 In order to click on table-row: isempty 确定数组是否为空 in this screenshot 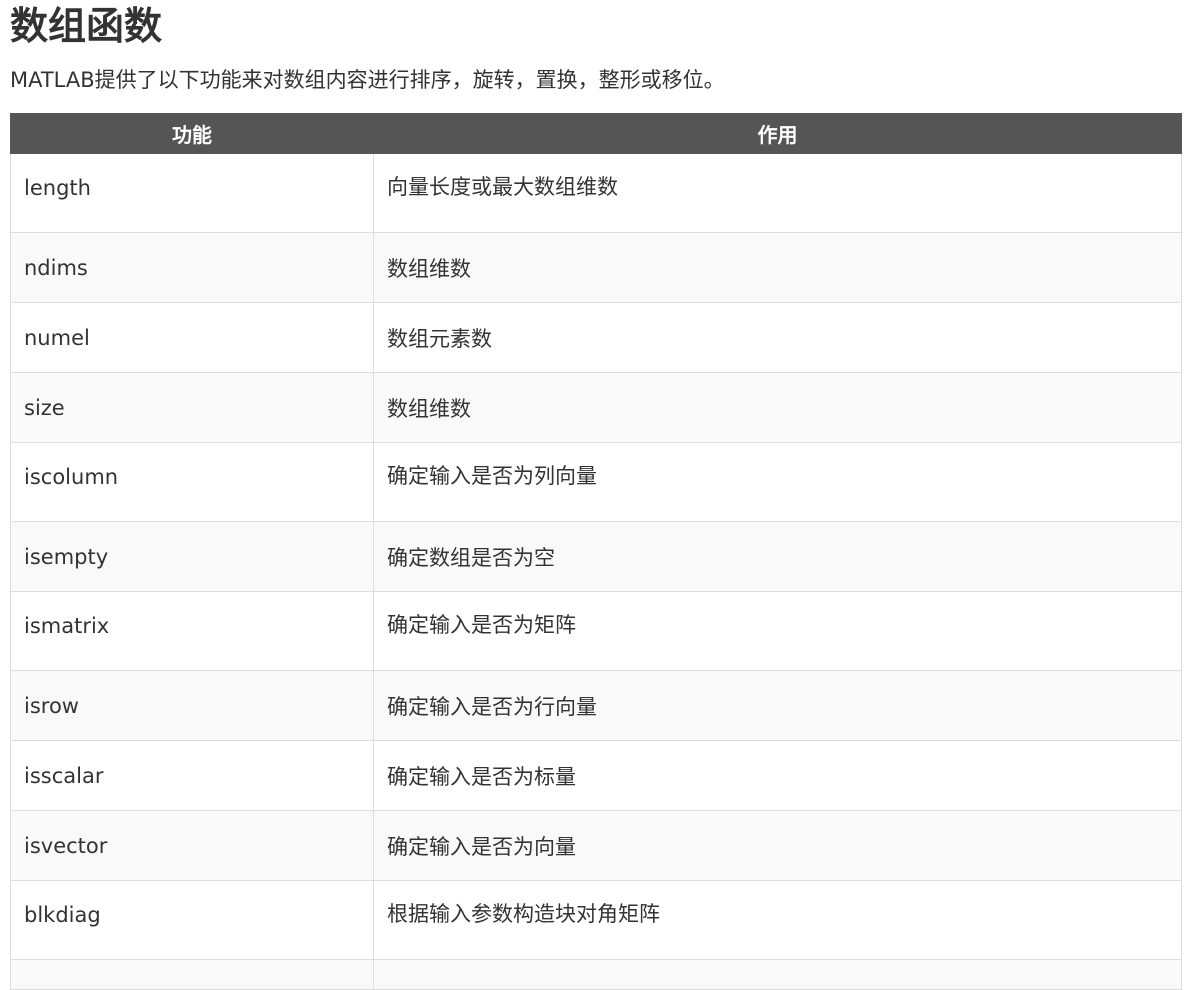, I will do `click(596, 556)`.